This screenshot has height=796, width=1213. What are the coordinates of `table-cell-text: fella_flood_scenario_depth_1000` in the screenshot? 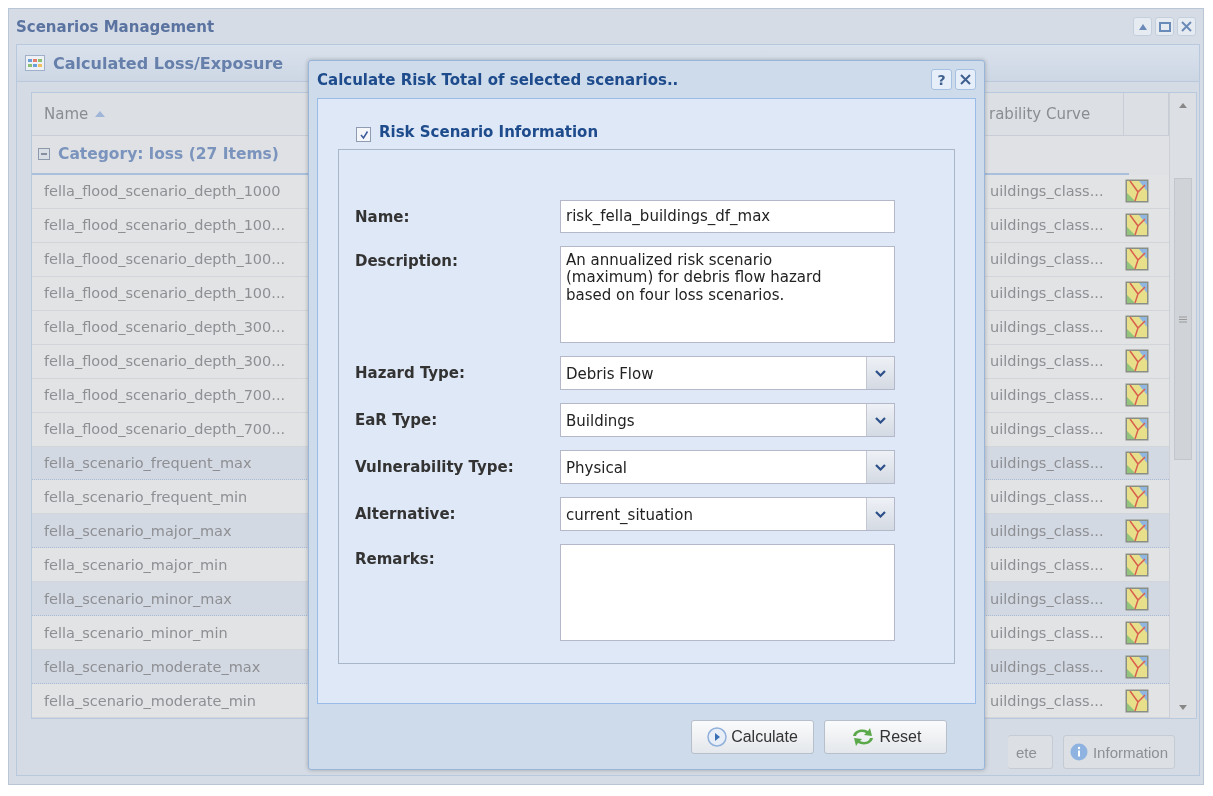 It's located at (162, 191).